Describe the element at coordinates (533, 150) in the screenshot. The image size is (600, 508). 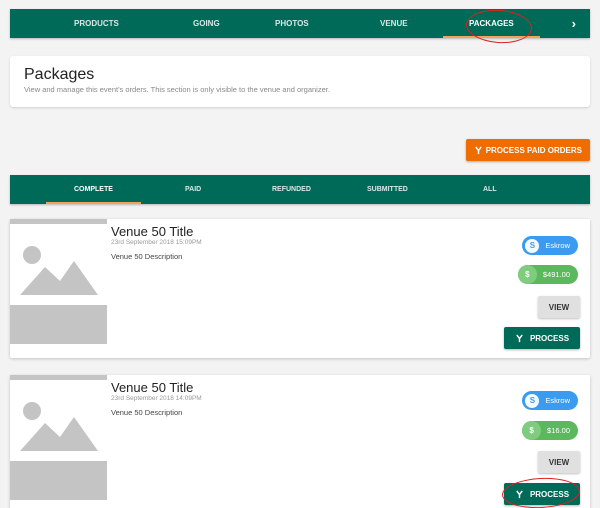
I see `process-paid-orders-label: PROCESS PAID ORDERS` at that location.